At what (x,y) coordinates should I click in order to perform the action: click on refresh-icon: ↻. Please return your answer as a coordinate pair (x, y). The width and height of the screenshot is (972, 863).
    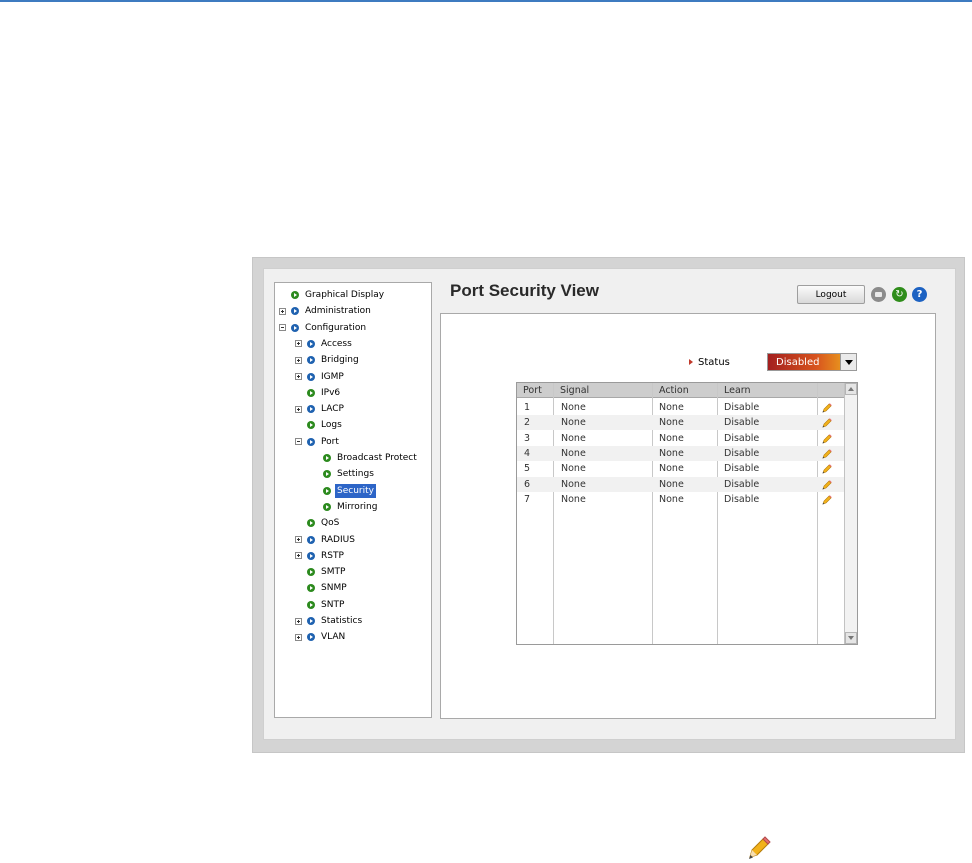
    Looking at the image, I should click on (899, 294).